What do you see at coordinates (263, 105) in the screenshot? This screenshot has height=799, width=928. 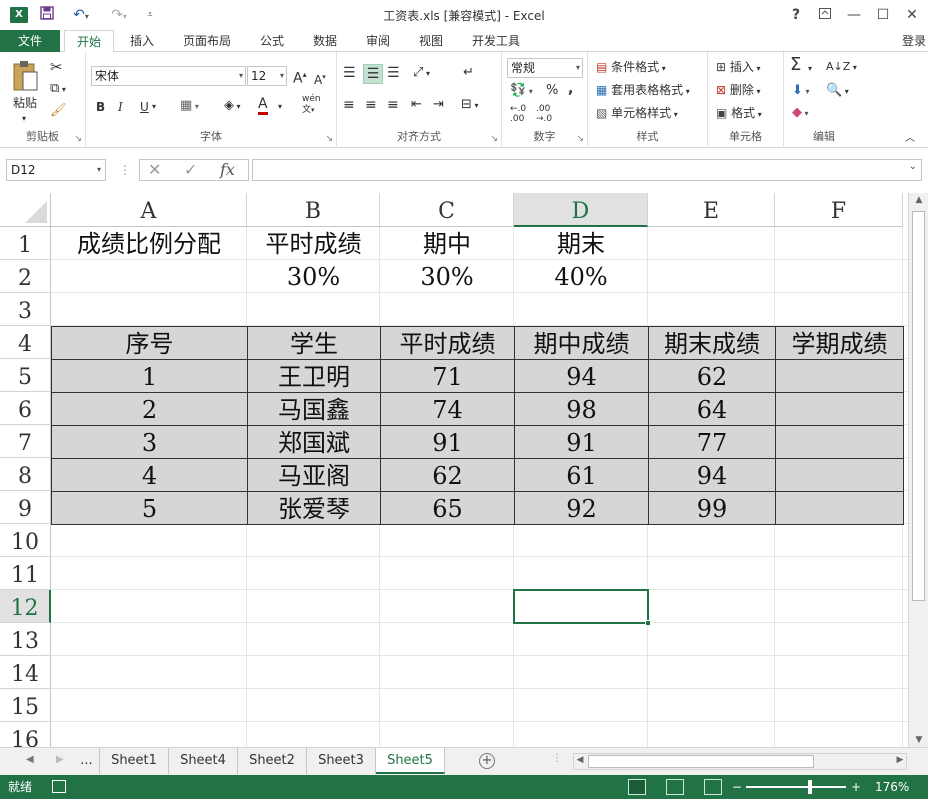 I see `font-color-icon: A` at bounding box center [263, 105].